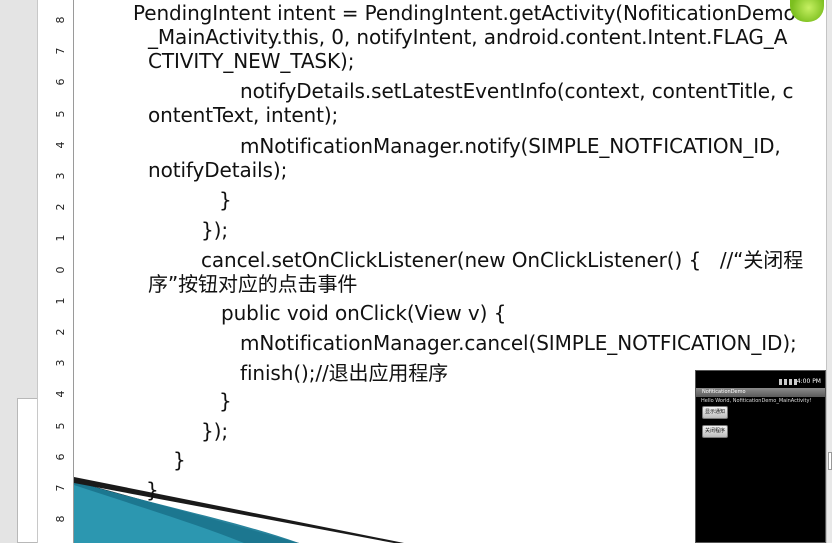 The width and height of the screenshot is (832, 543). I want to click on ruler-label-5: 5, so click(60, 114).